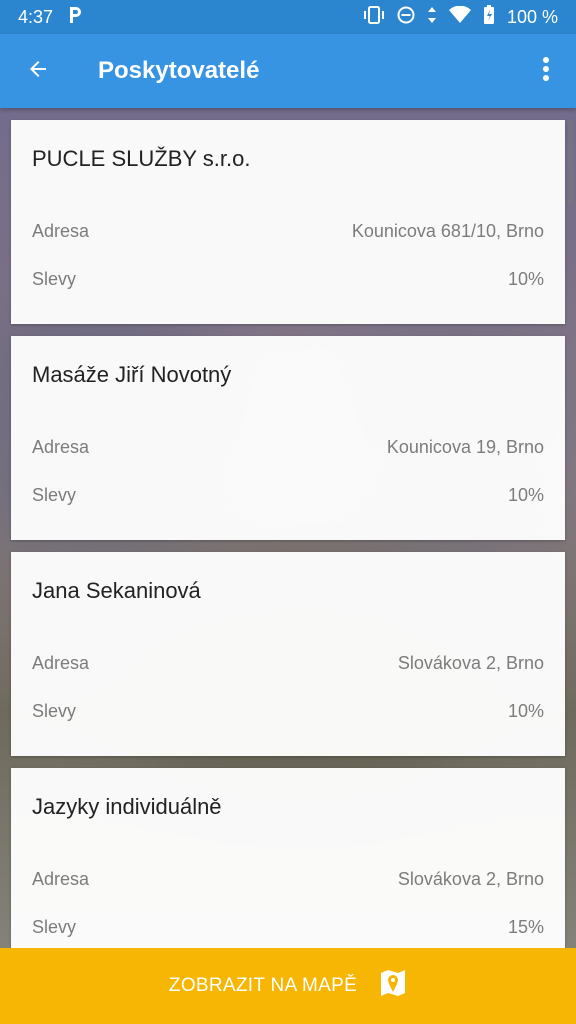 The width and height of the screenshot is (576, 1024). I want to click on address-value: Kounicova 681/10, Brno, so click(447, 231).